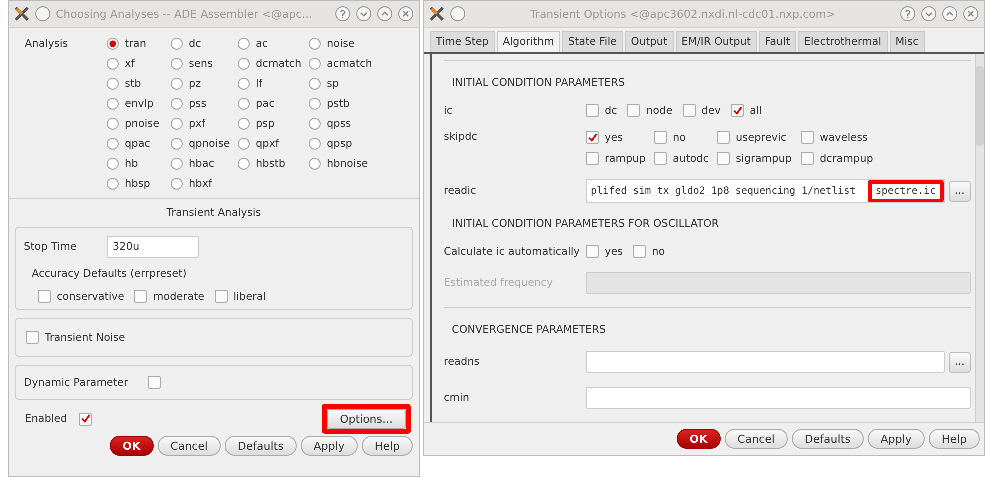 The height and width of the screenshot is (477, 985). What do you see at coordinates (273, 144) in the screenshot?
I see `analysis-radio: qpxf` at bounding box center [273, 144].